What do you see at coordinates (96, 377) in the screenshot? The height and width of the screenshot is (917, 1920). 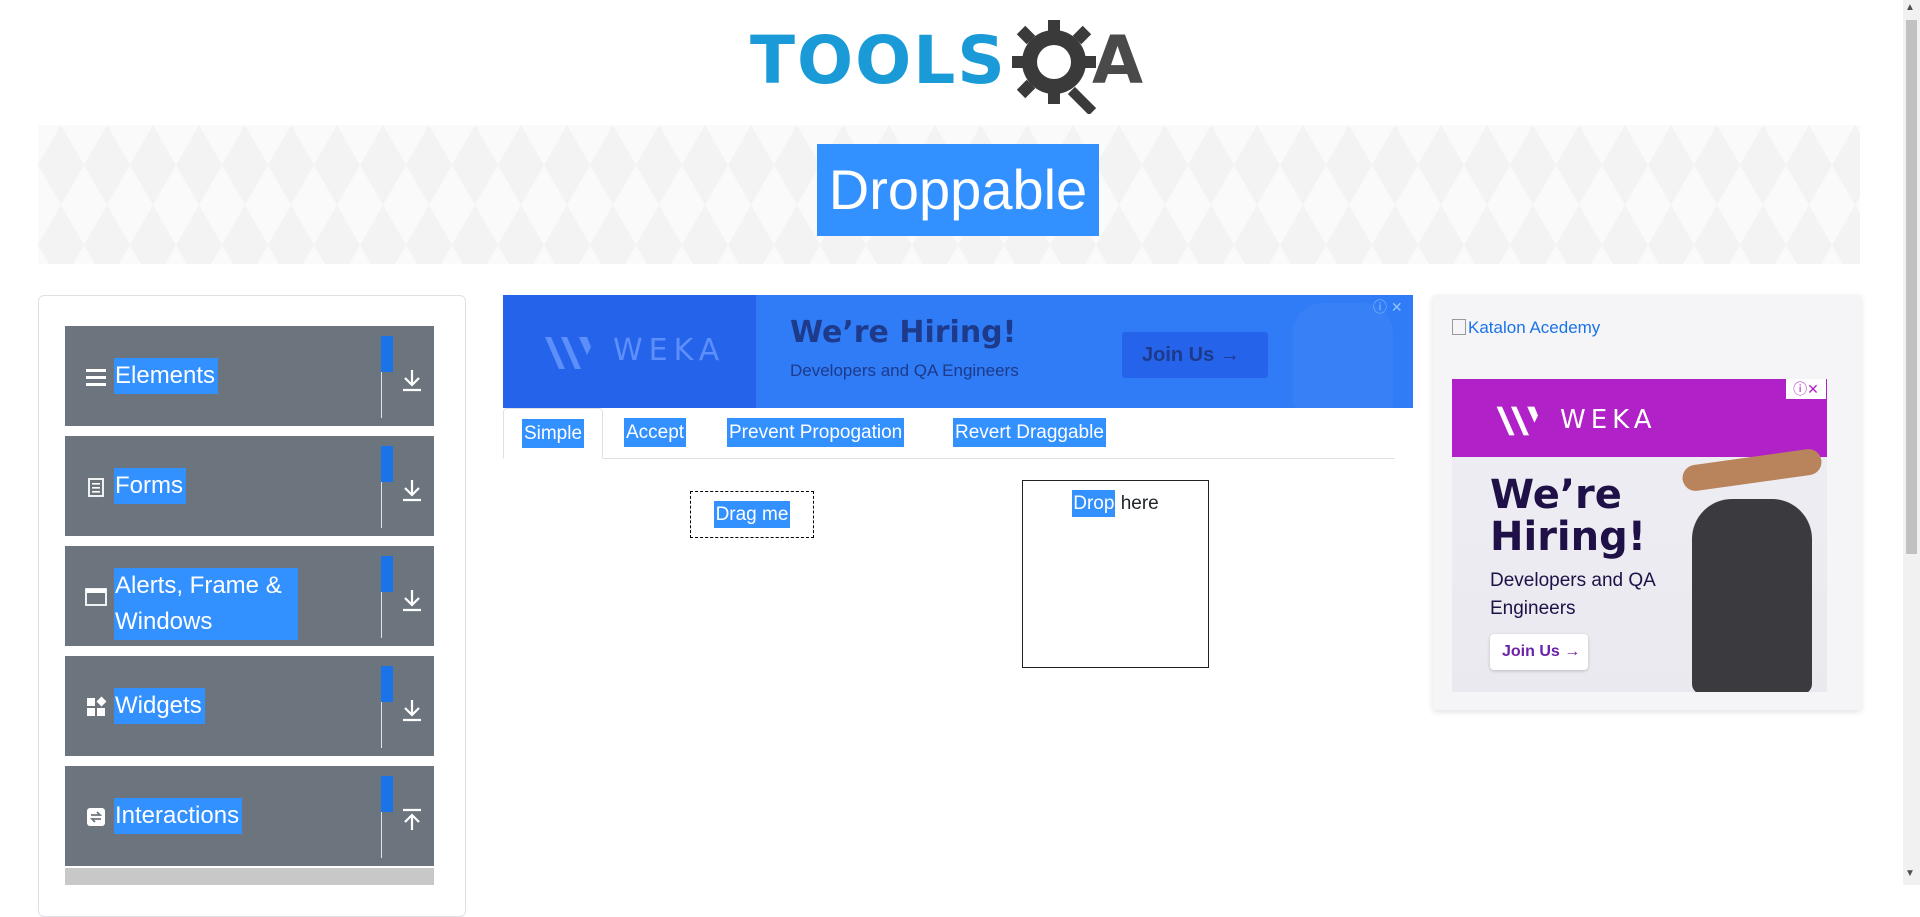 I see `hamburger-icon` at bounding box center [96, 377].